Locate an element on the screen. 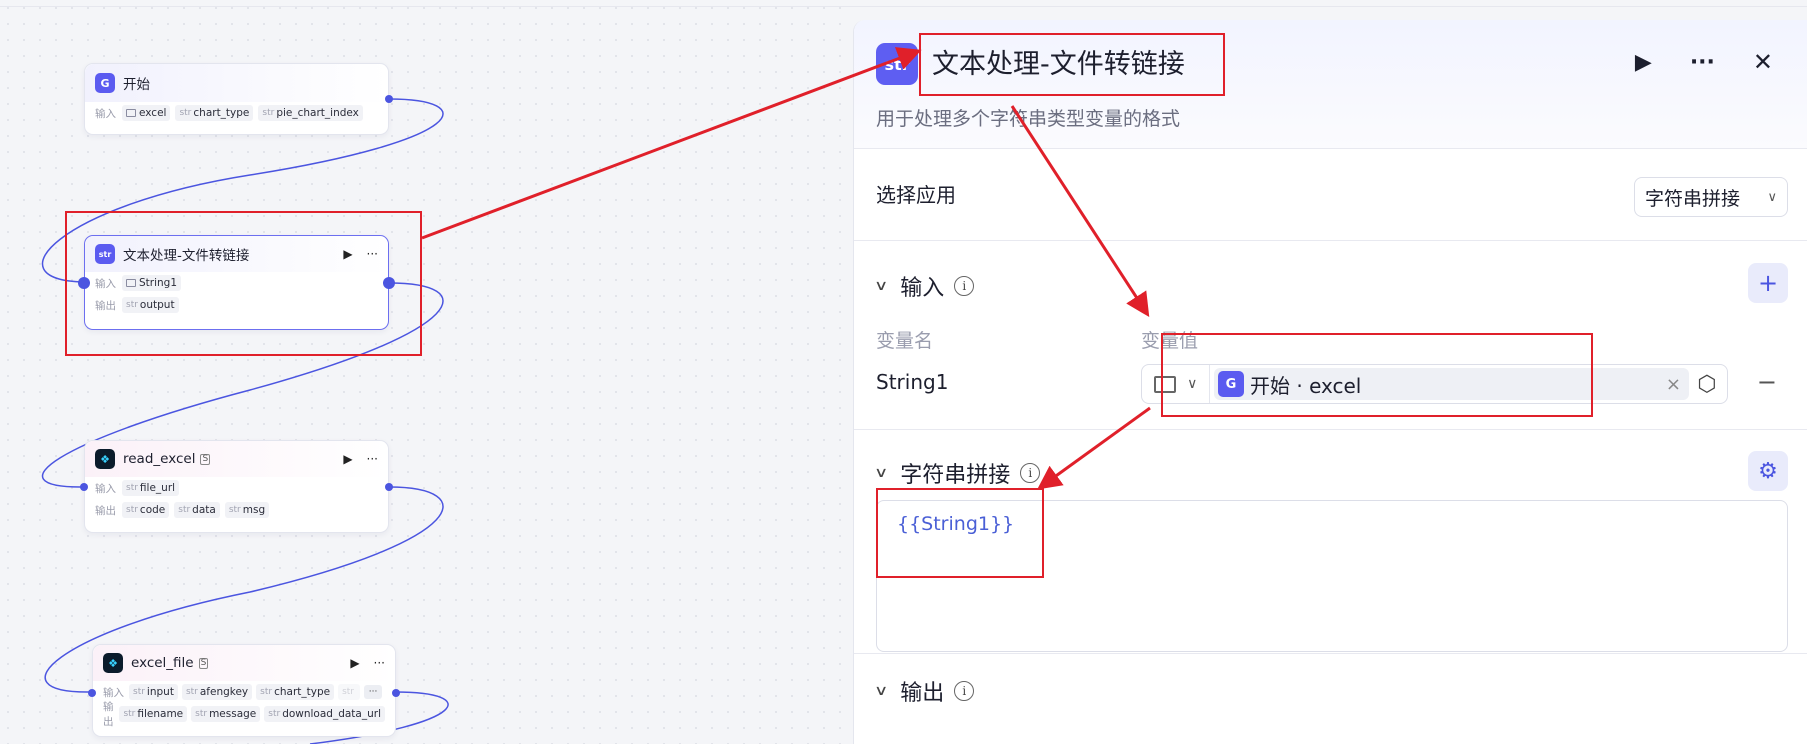  input-section-title: 输入 is located at coordinates (922, 288).